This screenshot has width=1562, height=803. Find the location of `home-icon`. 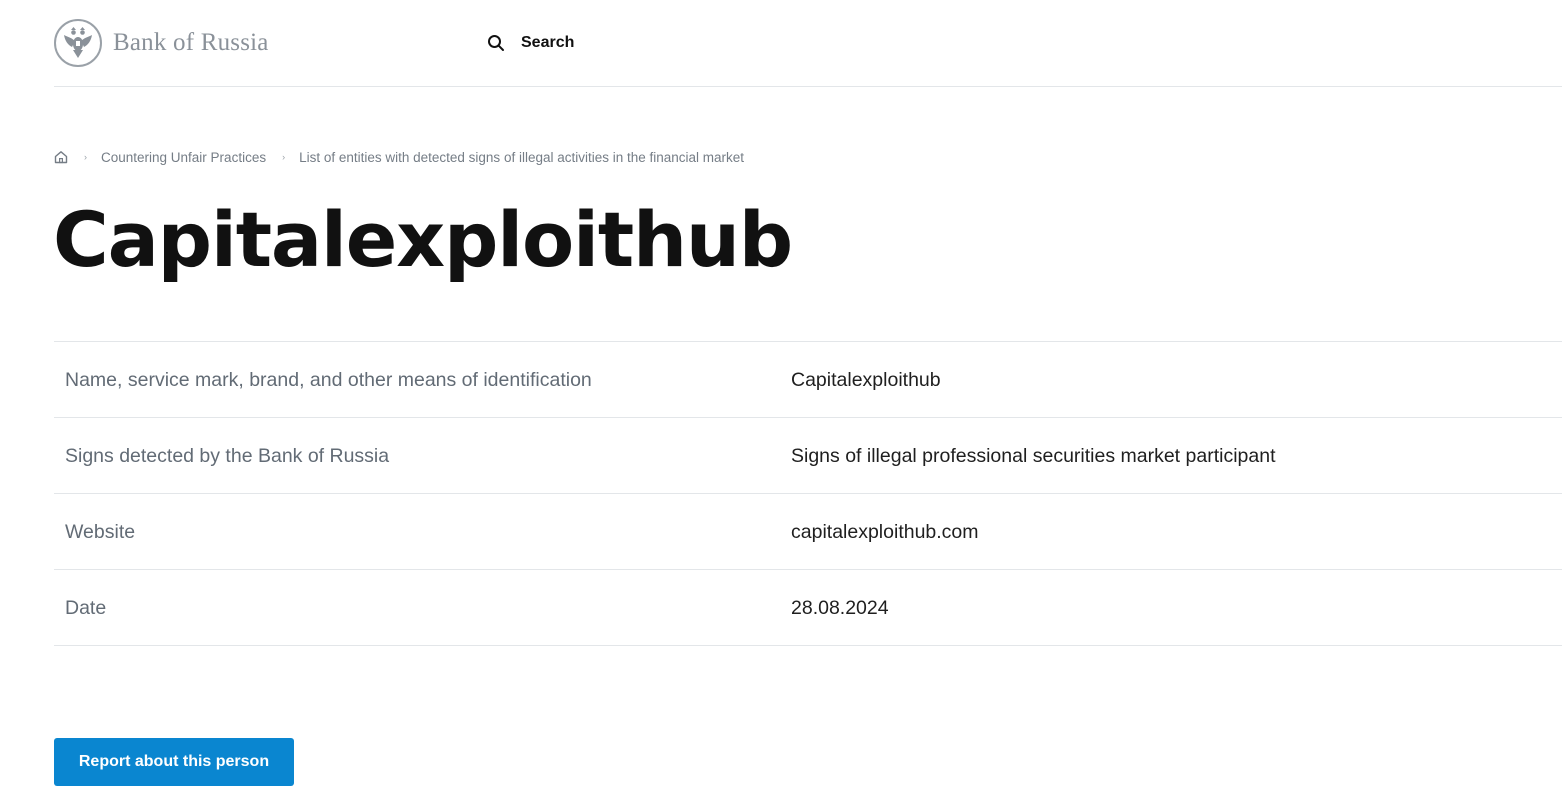

home-icon is located at coordinates (61, 157).